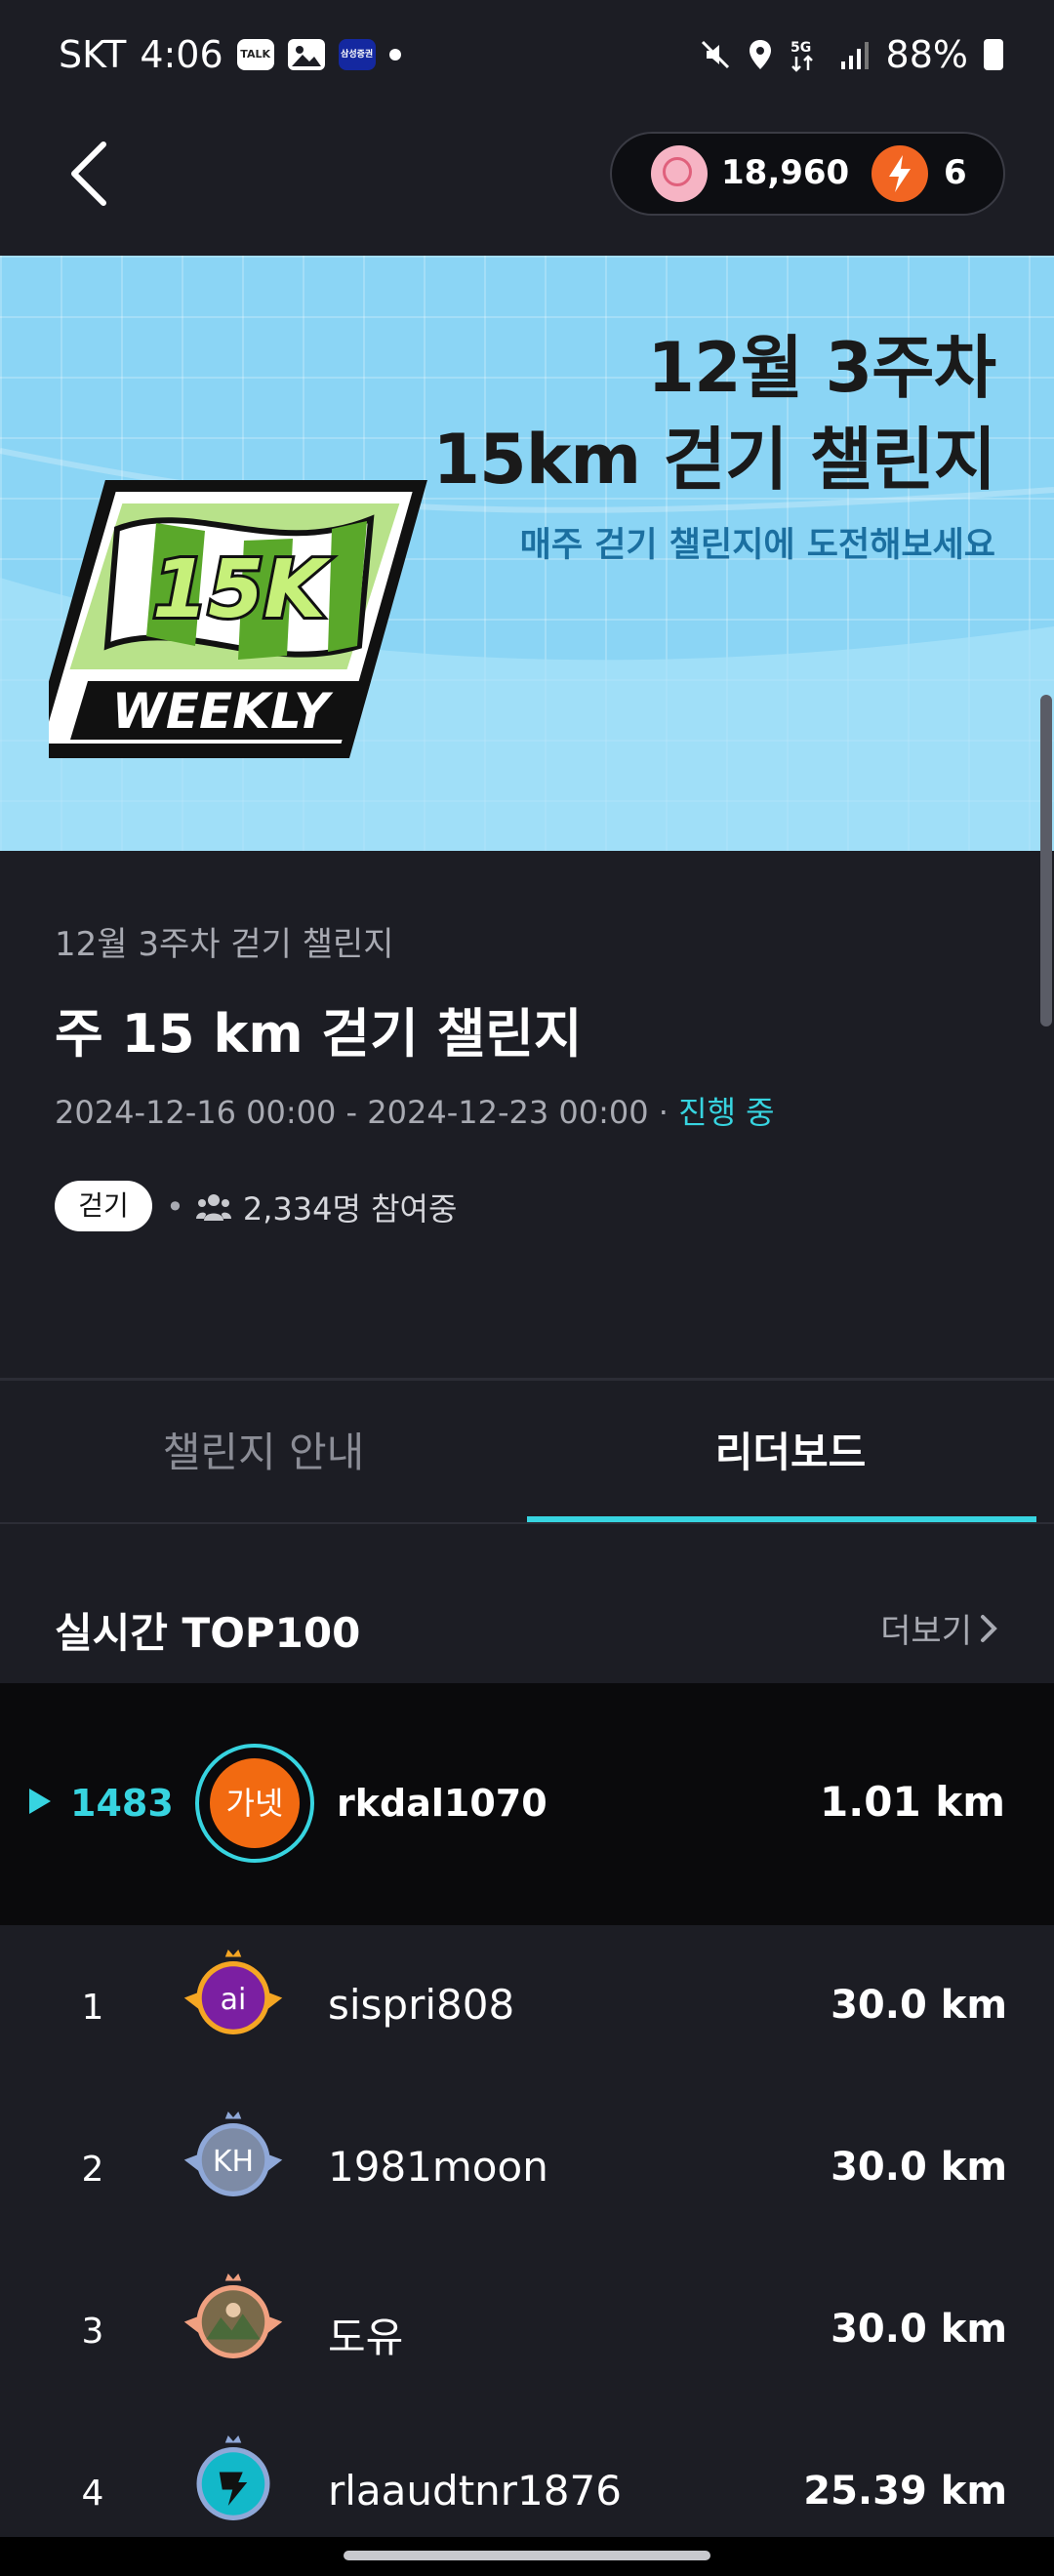 This screenshot has height=2576, width=1054. Describe the element at coordinates (726, 1112) in the screenshot. I see `status-badge: 진행 중` at that location.